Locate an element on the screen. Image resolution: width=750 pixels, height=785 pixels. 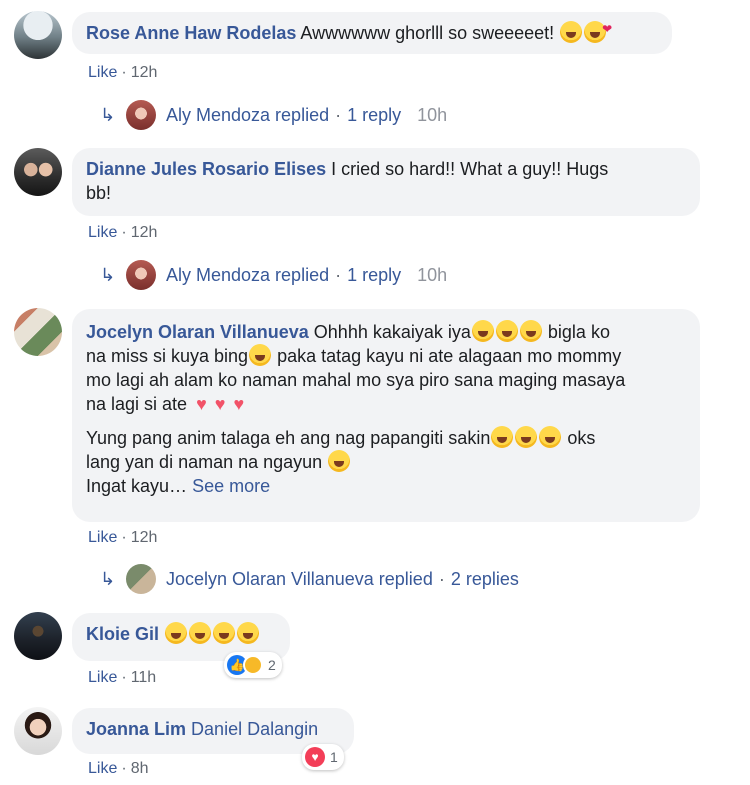
comment-meta: Like · 11h is located at coordinates (122, 677).